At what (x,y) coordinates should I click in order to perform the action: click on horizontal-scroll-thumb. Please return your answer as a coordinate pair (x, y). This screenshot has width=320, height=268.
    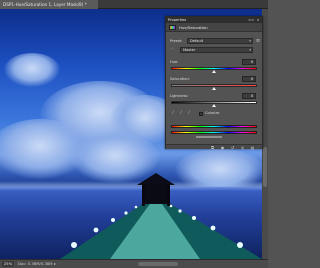
    Looking at the image, I should click on (158, 264).